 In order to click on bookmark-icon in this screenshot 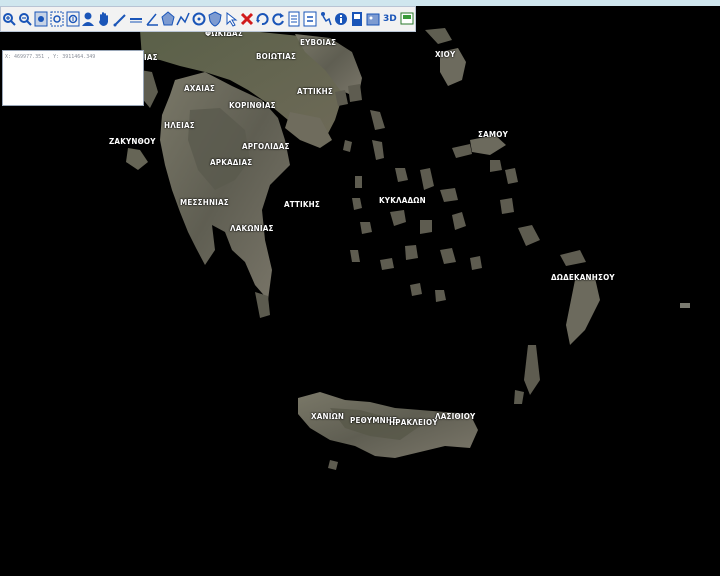, I will do `click(357, 19)`.